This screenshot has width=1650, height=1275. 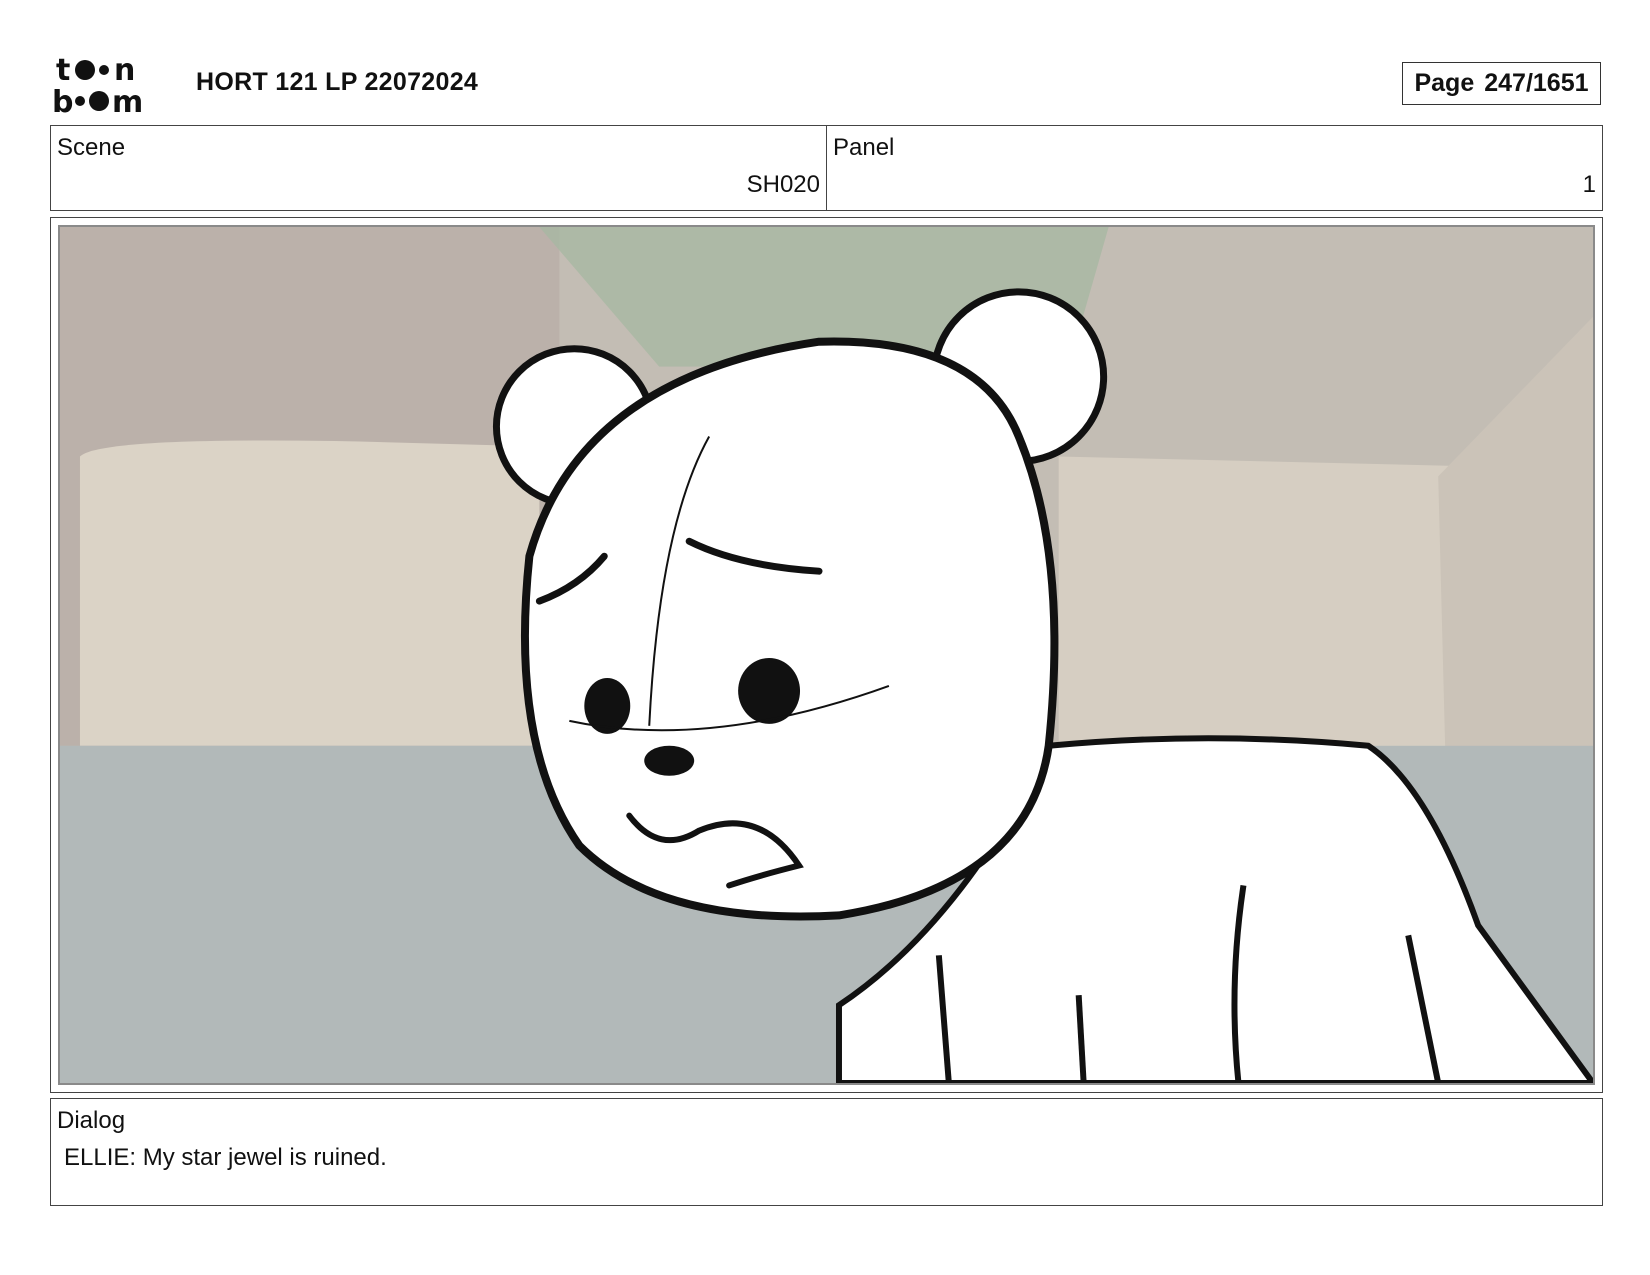 I want to click on svg-text: b, so click(x=62, y=100).